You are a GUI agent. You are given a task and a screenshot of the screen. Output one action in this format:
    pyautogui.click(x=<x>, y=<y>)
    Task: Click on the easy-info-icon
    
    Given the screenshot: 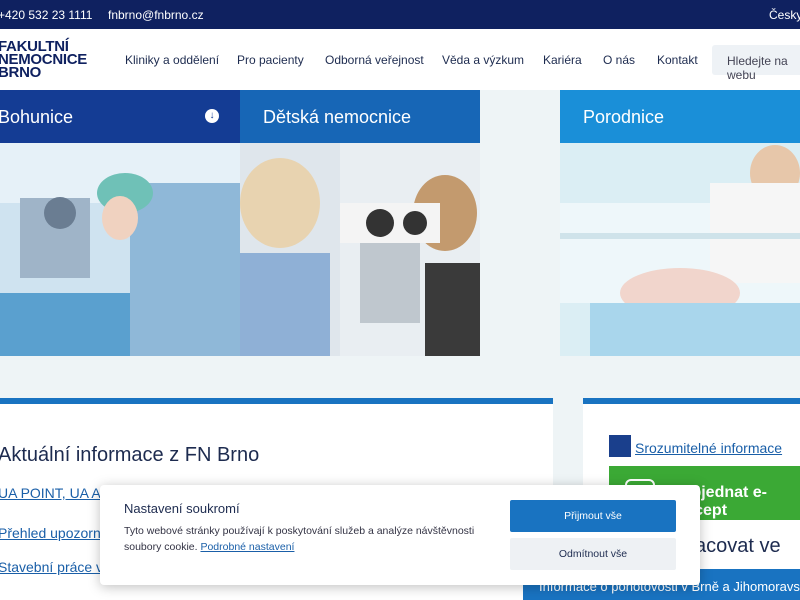 What is the action you would take?
    pyautogui.click(x=620, y=446)
    